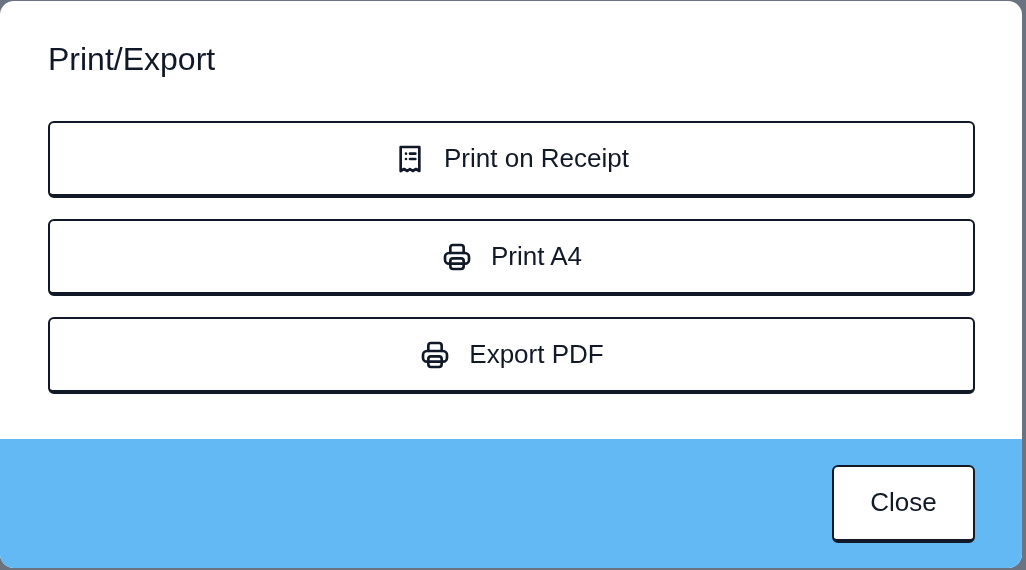 This screenshot has height=570, width=1026. Describe the element at coordinates (511, 257) in the screenshot. I see `option-button: Print A4` at that location.